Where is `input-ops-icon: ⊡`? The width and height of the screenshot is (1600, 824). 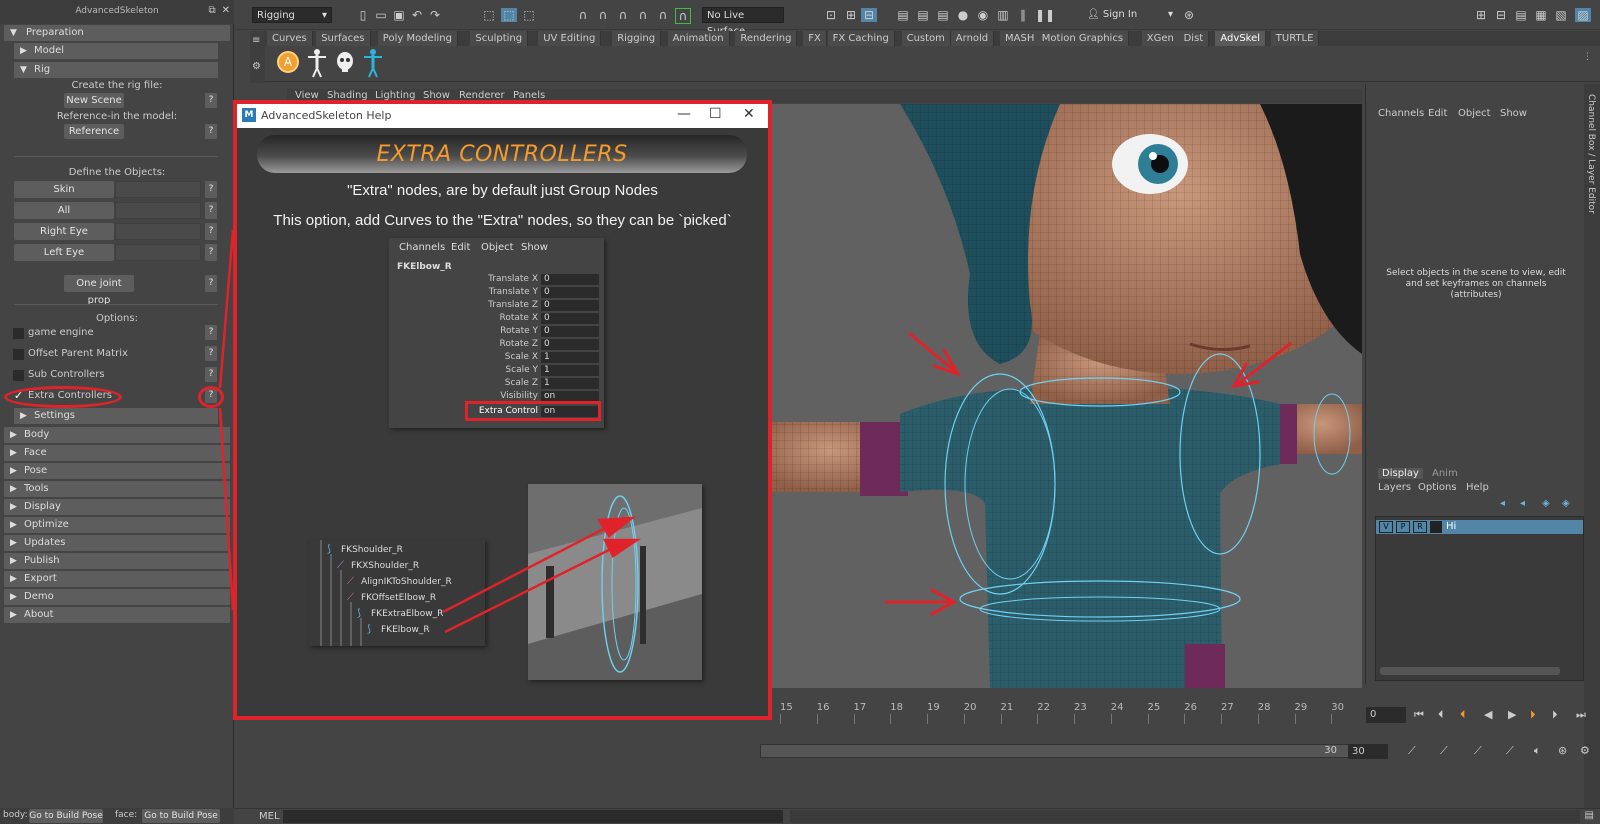 input-ops-icon: ⊡ is located at coordinates (831, 15).